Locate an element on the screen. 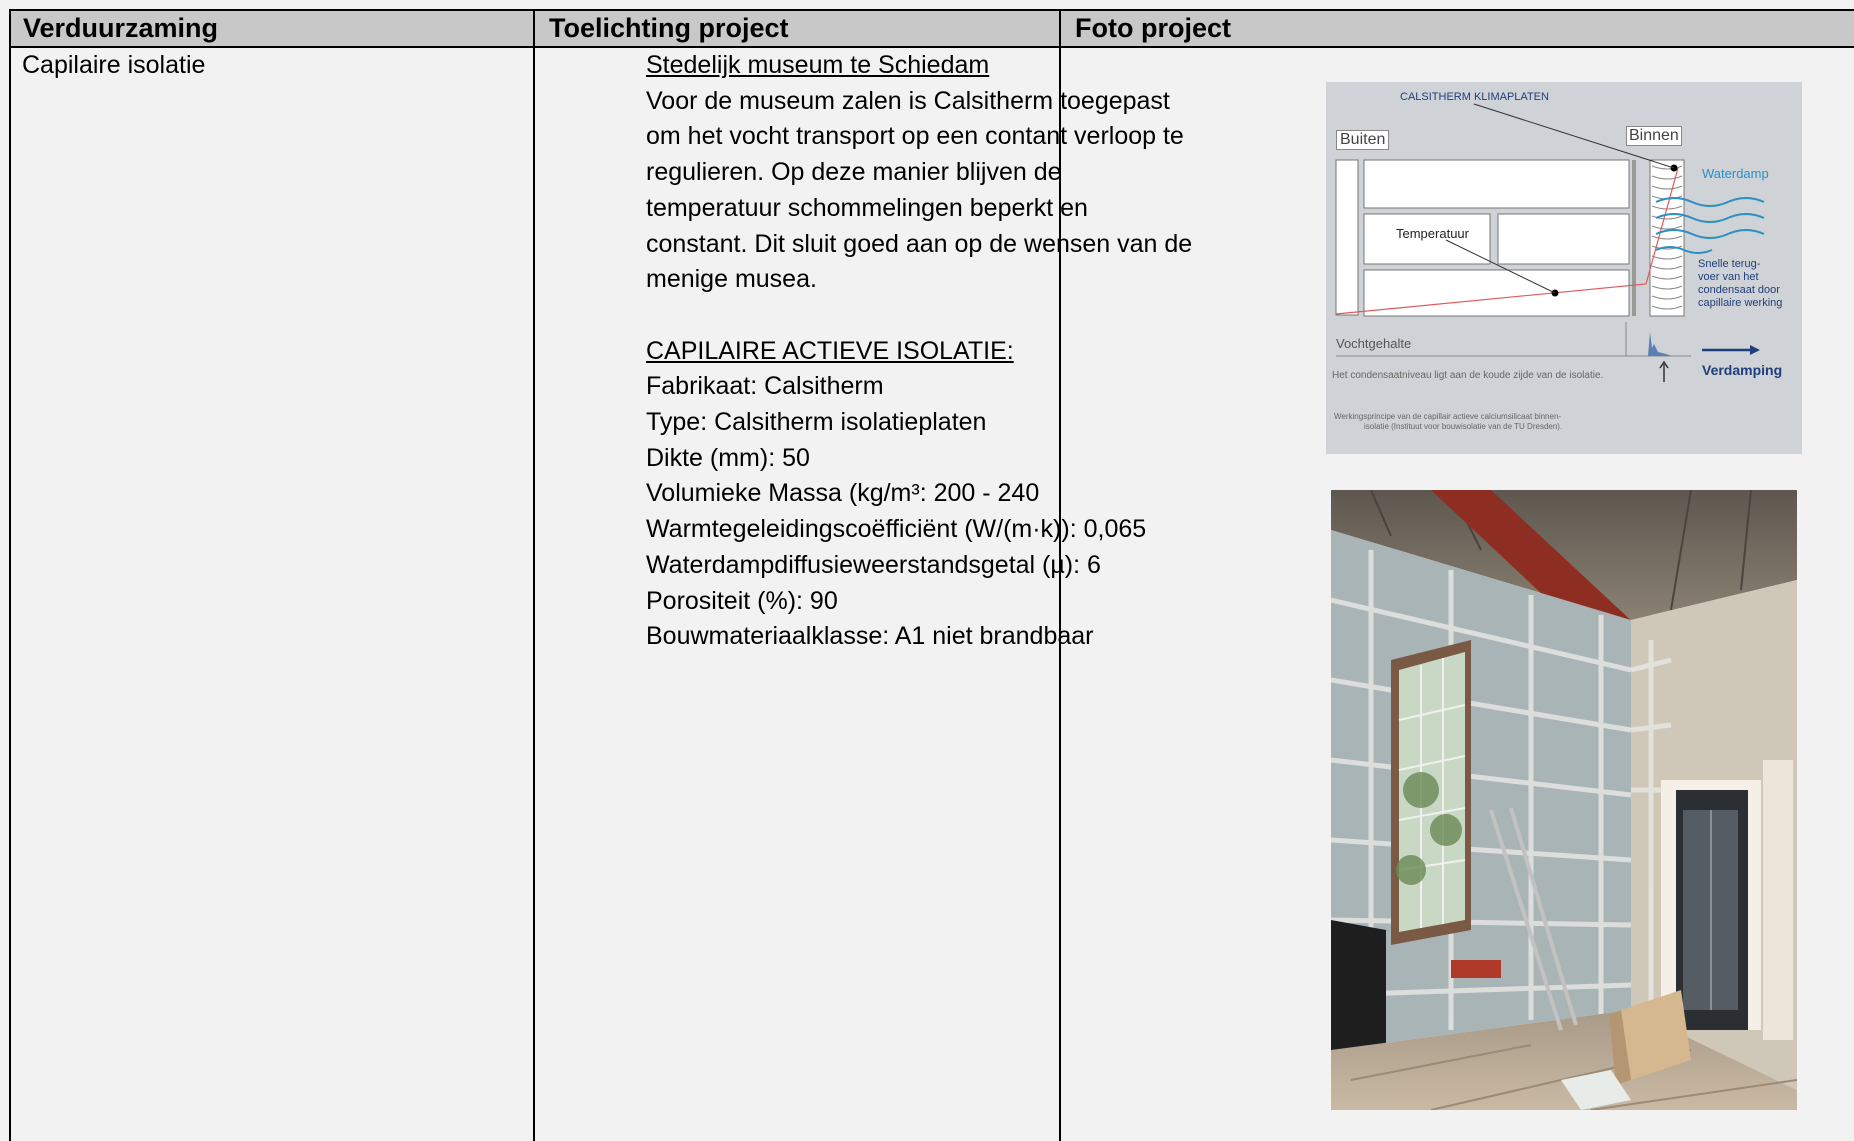 The width and height of the screenshot is (1854, 1141). construction-photo is located at coordinates (1564, 800).